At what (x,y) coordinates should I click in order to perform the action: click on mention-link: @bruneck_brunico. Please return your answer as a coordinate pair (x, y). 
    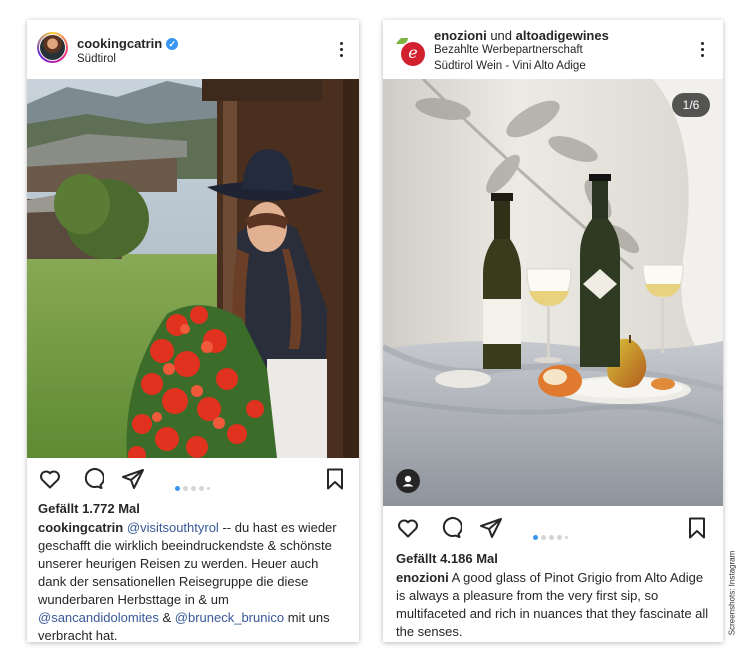
    Looking at the image, I should click on (229, 617).